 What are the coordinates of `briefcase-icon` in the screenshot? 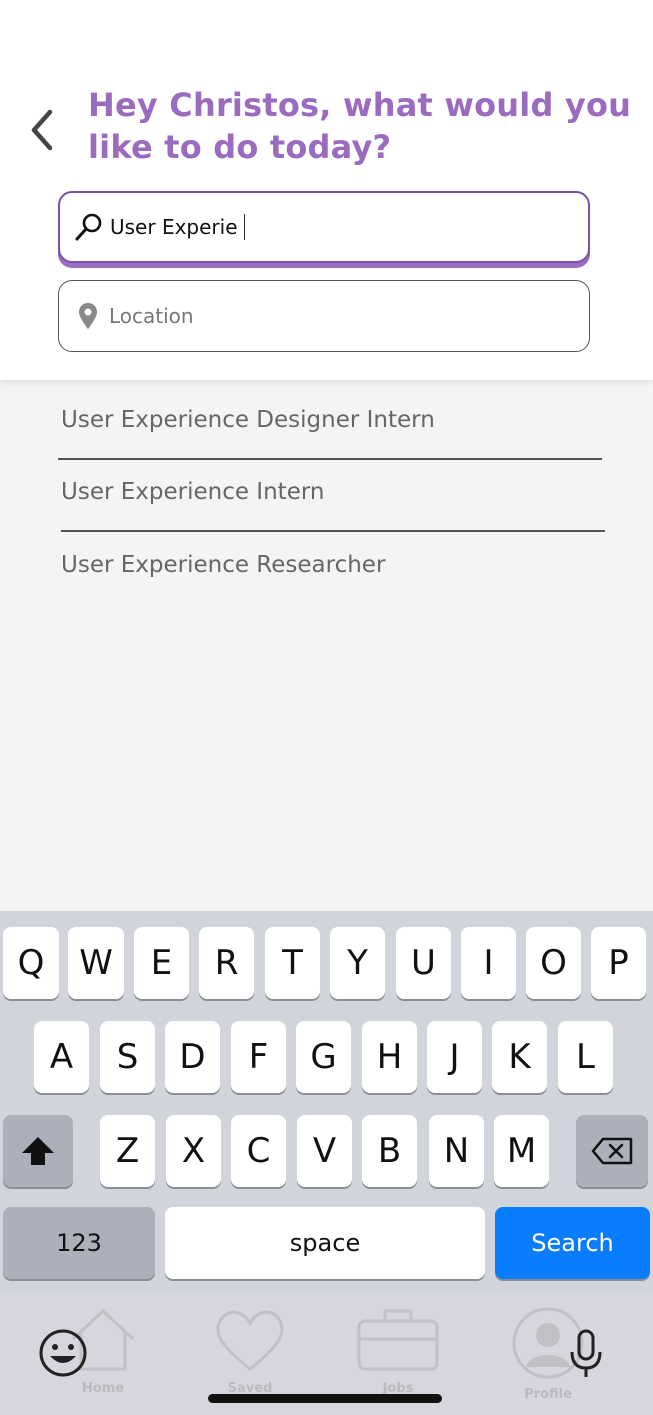 It's located at (398, 1340).